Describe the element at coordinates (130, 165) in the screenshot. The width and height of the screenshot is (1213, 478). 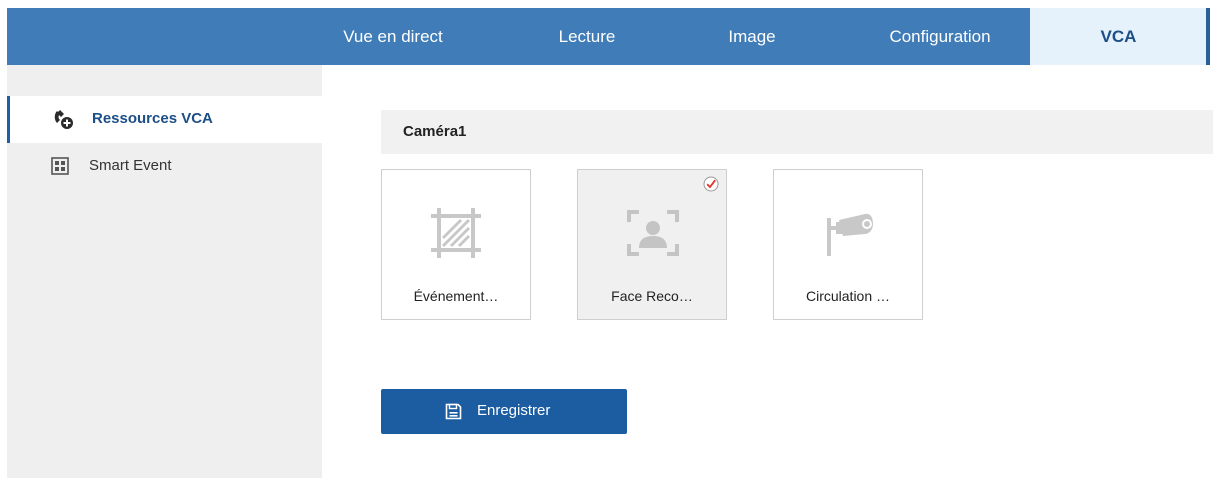
I see `sidebar-item-label: Smart Event` at that location.